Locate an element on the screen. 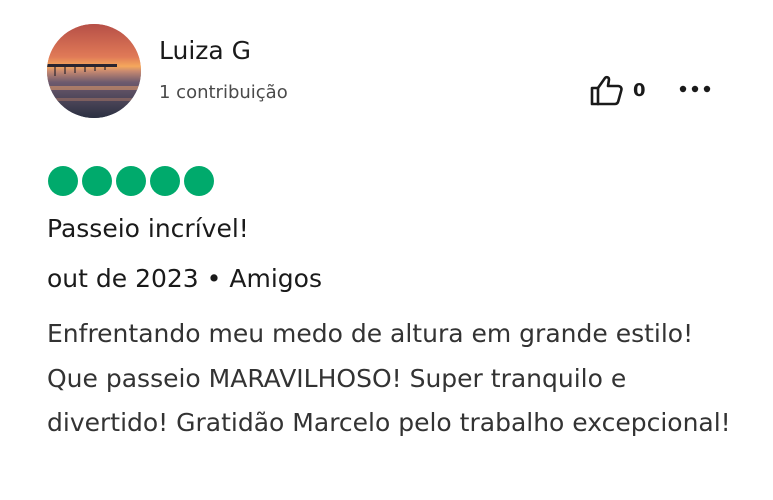 This screenshot has height=500, width=773. contribution-count: 1 contribuição is located at coordinates (223, 92).